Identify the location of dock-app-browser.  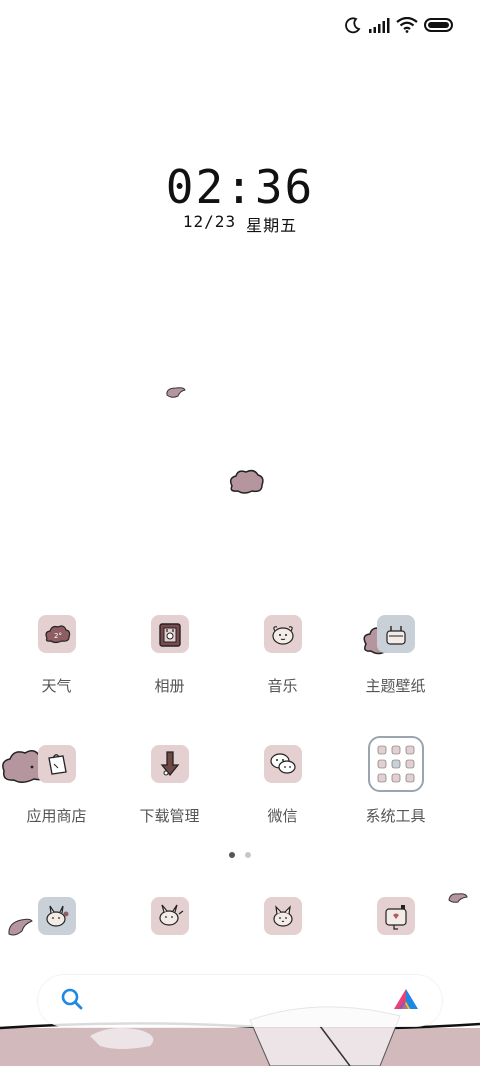
(282, 916).